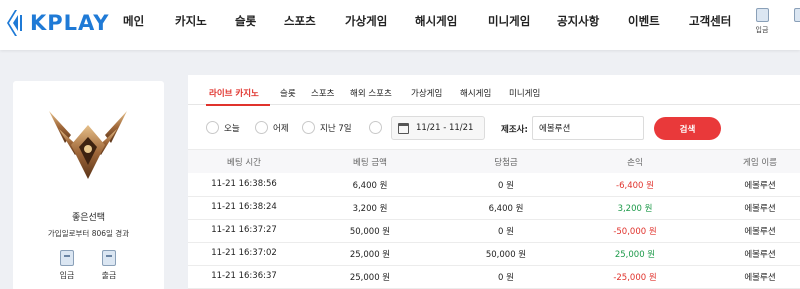 This screenshot has height=289, width=800. Describe the element at coordinates (244, 207) in the screenshot. I see `cell-bet-time: 11-21 16:38:24` at that location.